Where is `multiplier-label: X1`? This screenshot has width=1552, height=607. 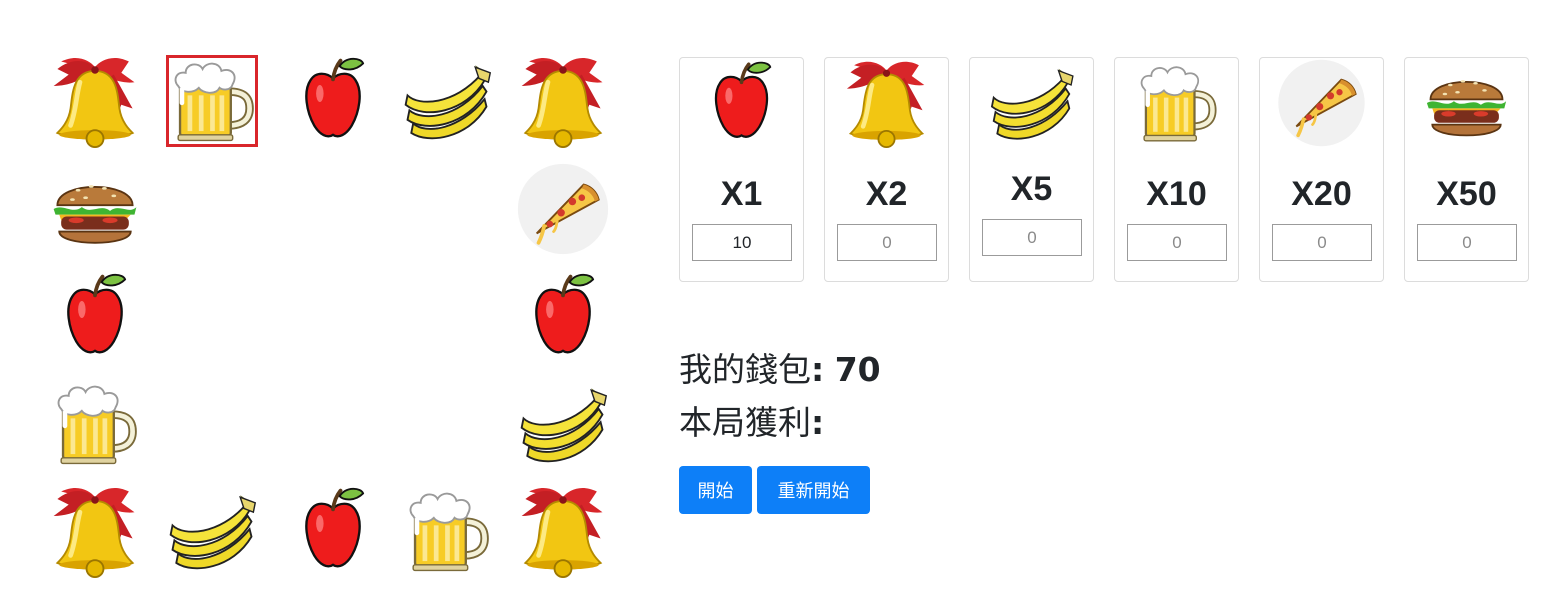
multiplier-label: X1 is located at coordinates (741, 194).